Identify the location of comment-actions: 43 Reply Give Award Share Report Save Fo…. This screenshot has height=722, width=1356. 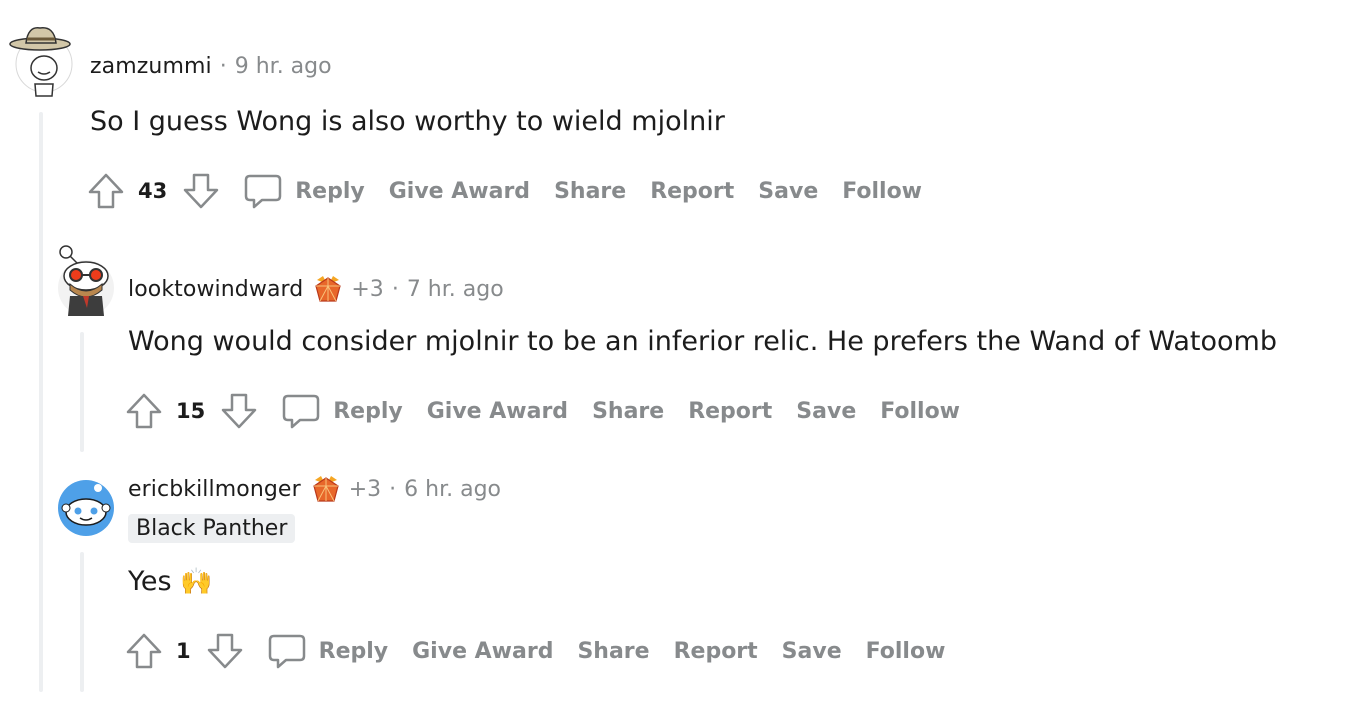
(504, 191).